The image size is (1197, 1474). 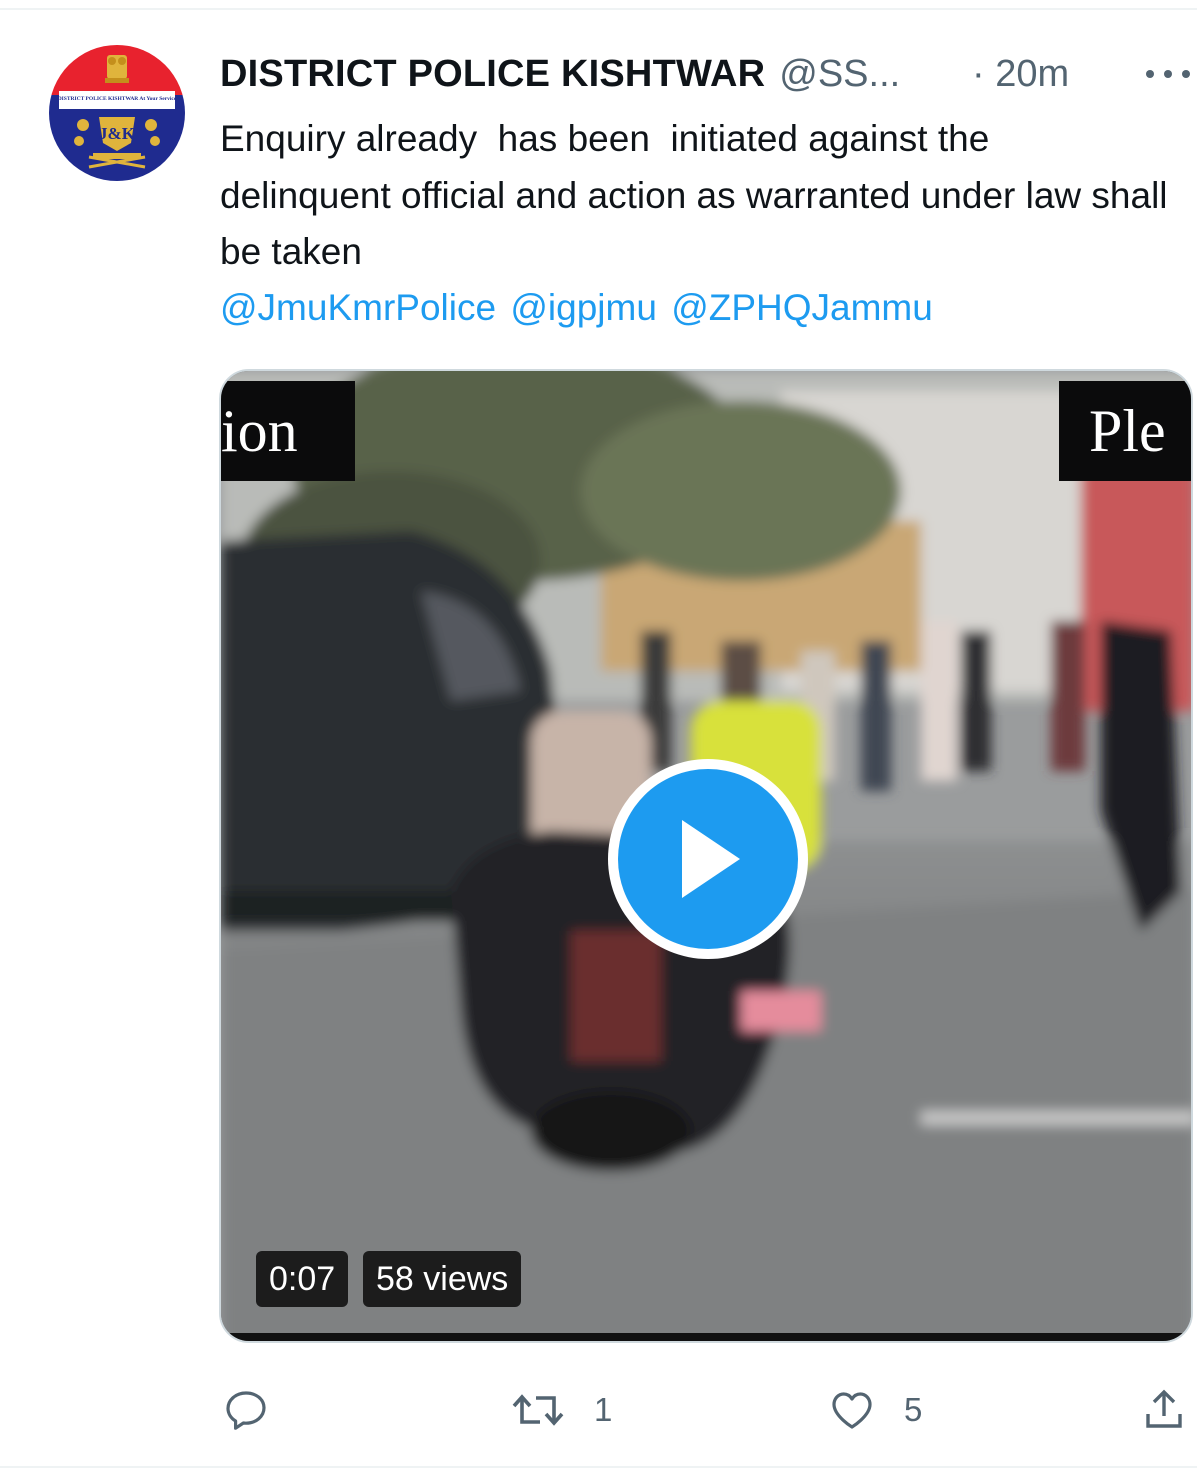 I want to click on top-divider, so click(x=598, y=9).